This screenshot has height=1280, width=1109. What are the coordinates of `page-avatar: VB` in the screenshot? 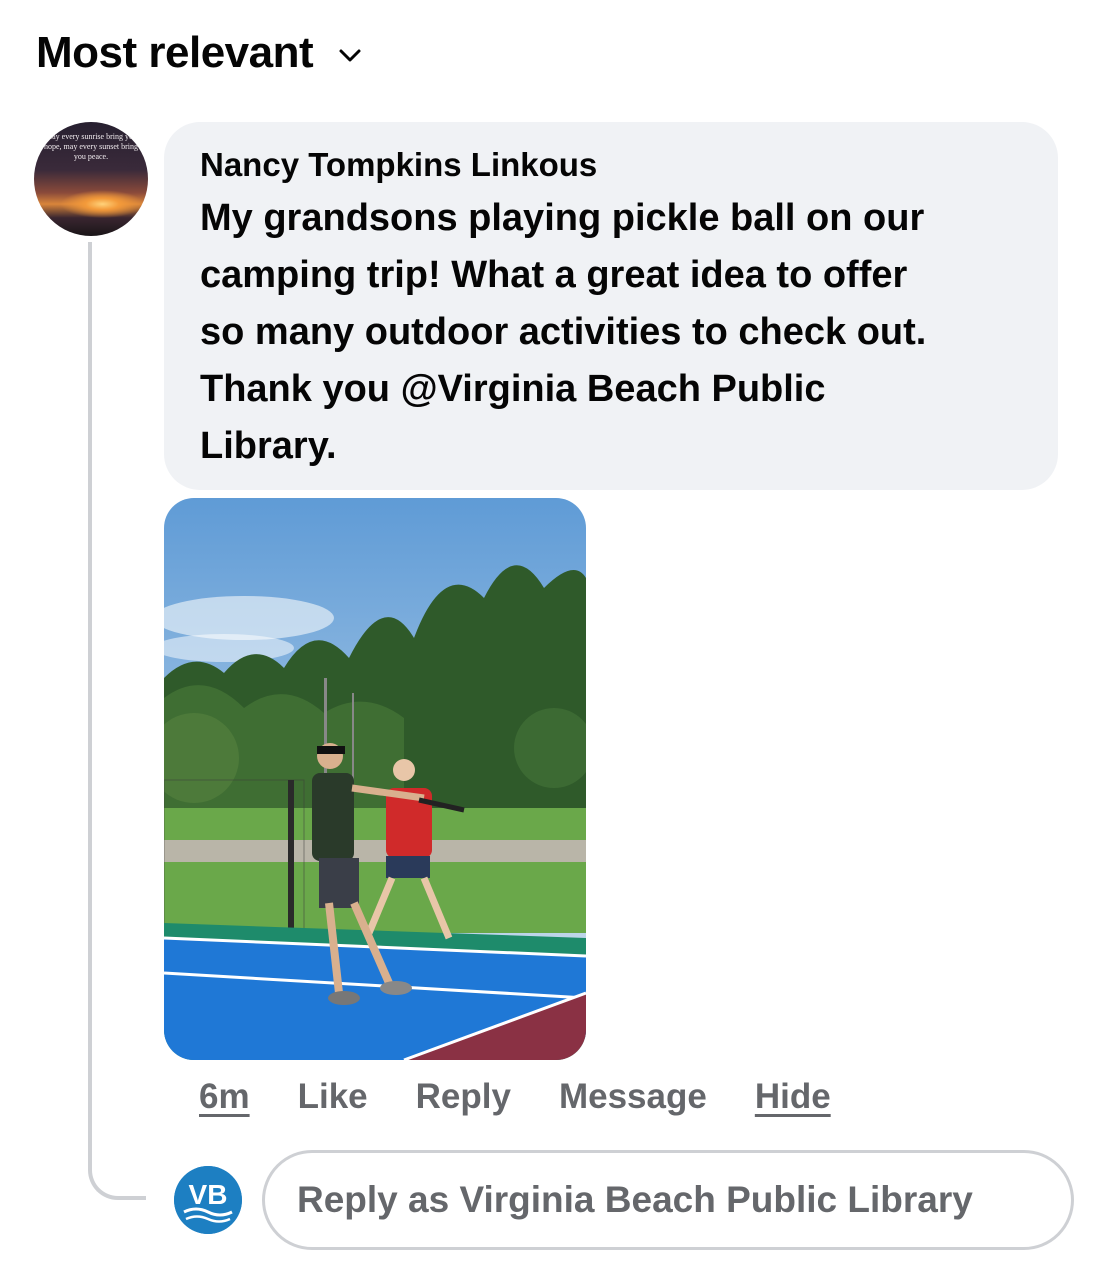 It's located at (208, 1200).